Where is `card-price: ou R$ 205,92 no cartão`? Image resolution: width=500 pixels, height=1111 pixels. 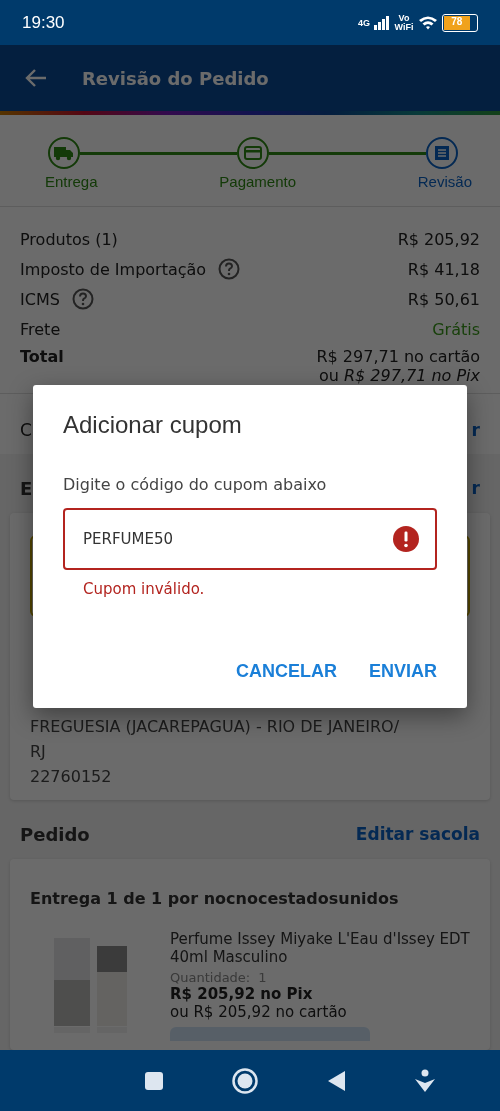 card-price: ou R$ 205,92 no cartão is located at coordinates (259, 1012).